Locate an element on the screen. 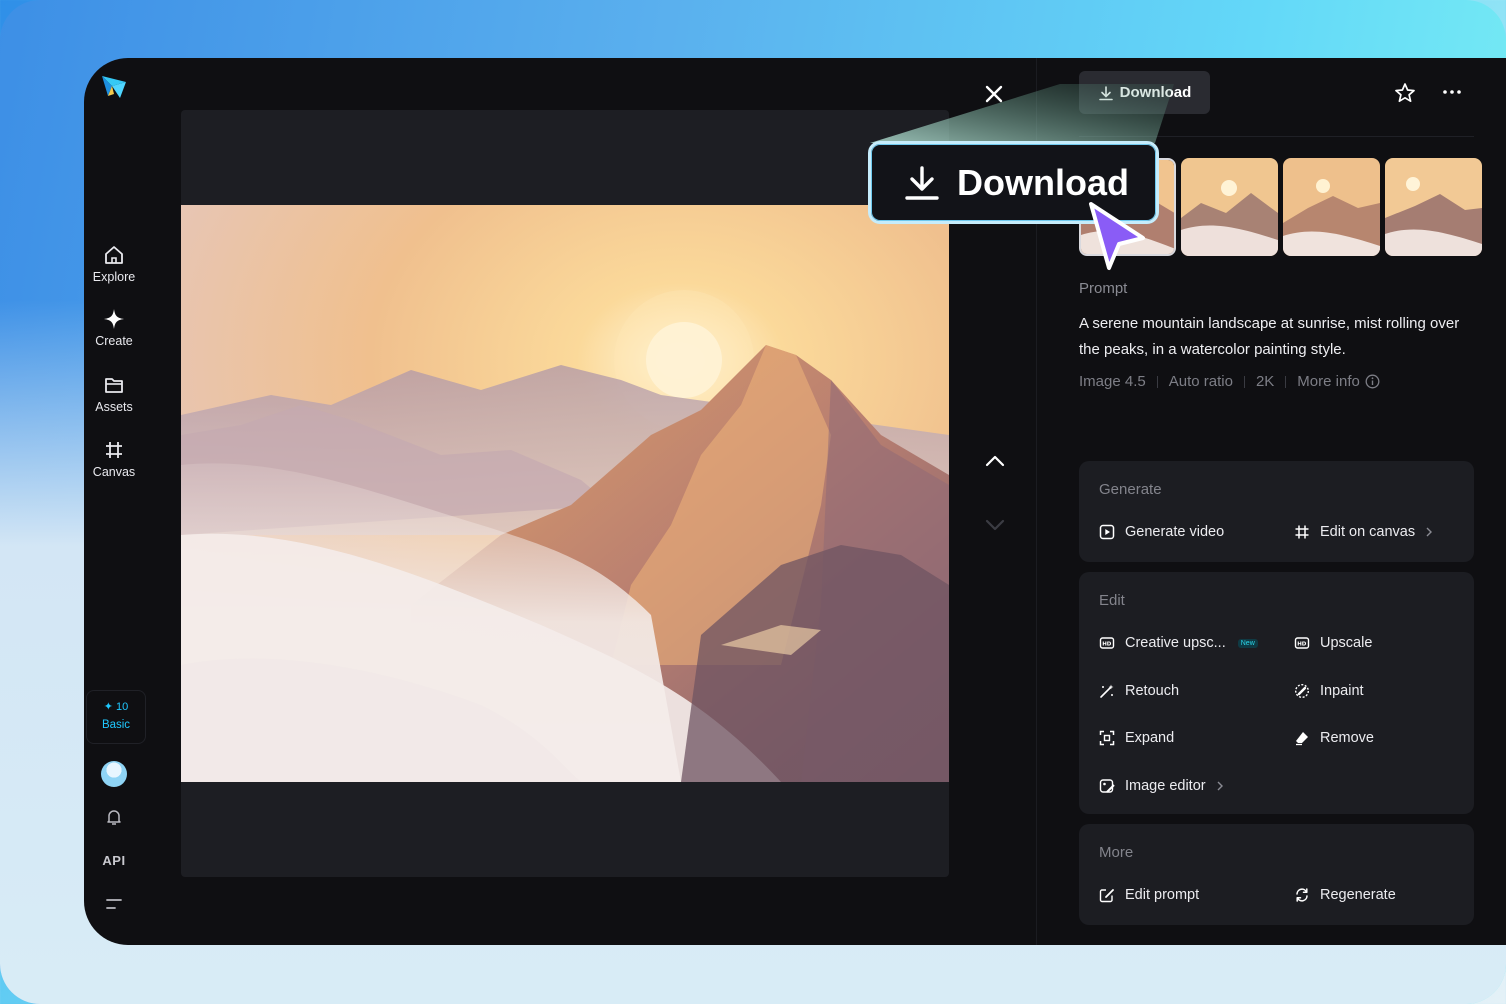 This screenshot has height=1004, width=1506. pointer-cursor-icon is located at coordinates (1117, 236).